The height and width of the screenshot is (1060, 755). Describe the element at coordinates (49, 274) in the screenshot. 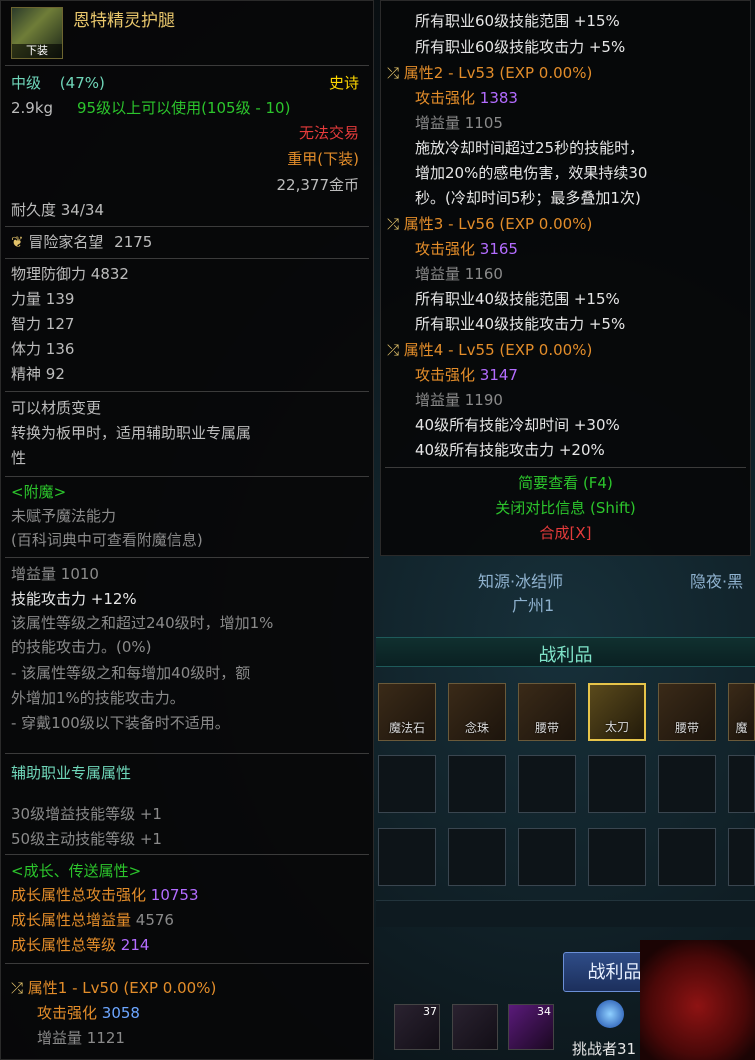

I see `stat-label: 物理防御力` at that location.